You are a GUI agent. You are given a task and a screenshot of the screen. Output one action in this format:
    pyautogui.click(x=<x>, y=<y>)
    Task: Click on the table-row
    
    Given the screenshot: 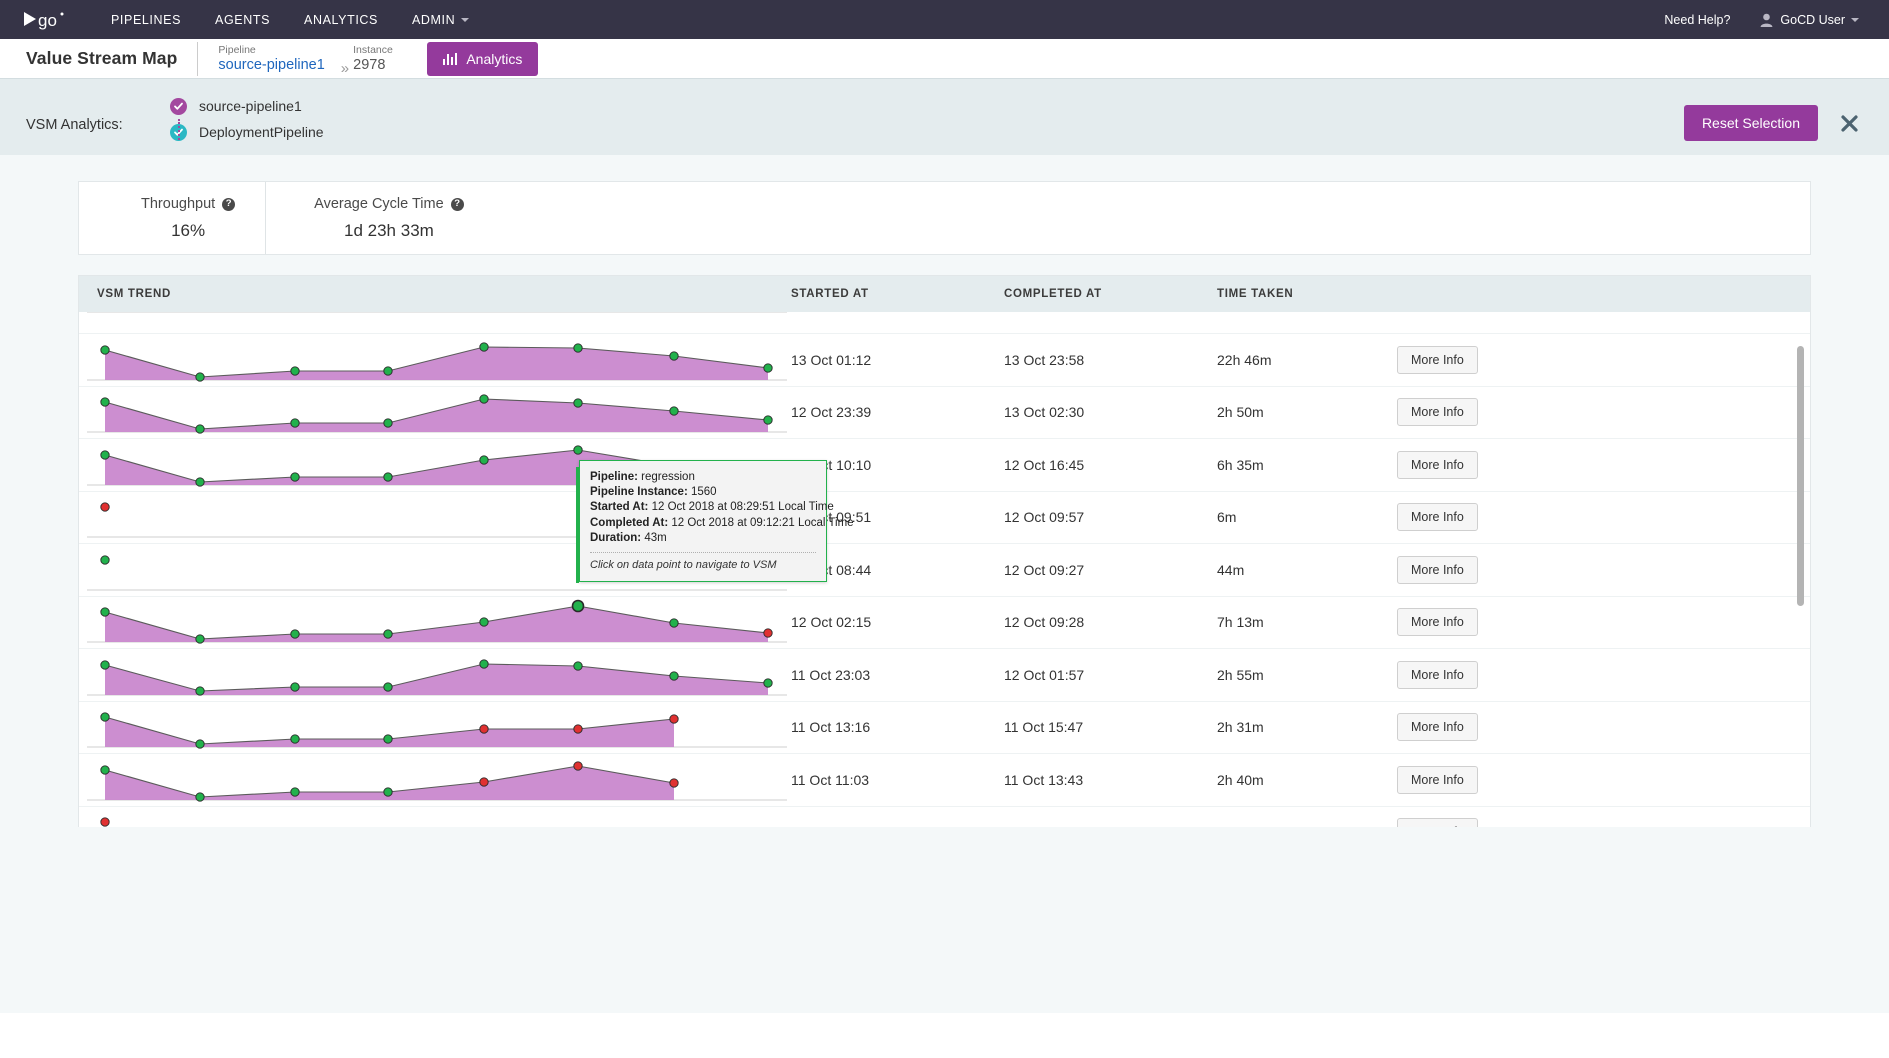 What is the action you would take?
    pyautogui.click(x=944, y=323)
    